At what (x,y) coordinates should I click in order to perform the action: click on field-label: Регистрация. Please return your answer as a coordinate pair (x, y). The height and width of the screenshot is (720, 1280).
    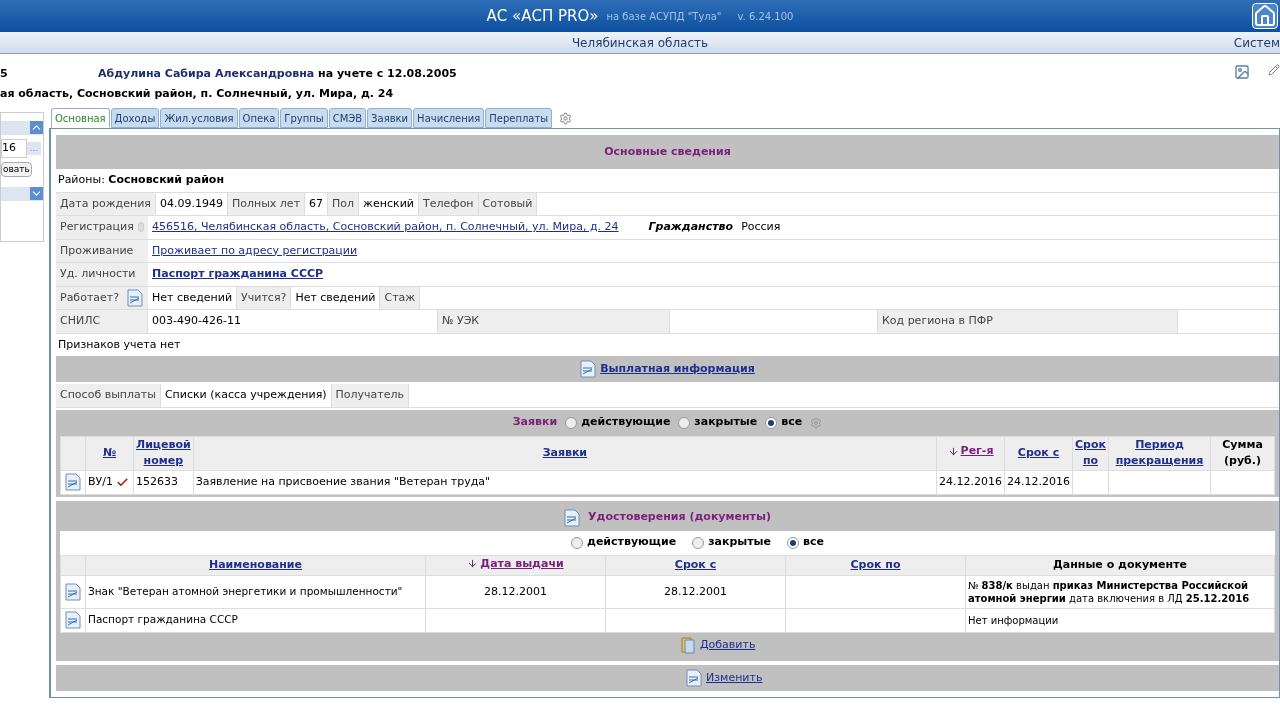
    Looking at the image, I should click on (97, 227).